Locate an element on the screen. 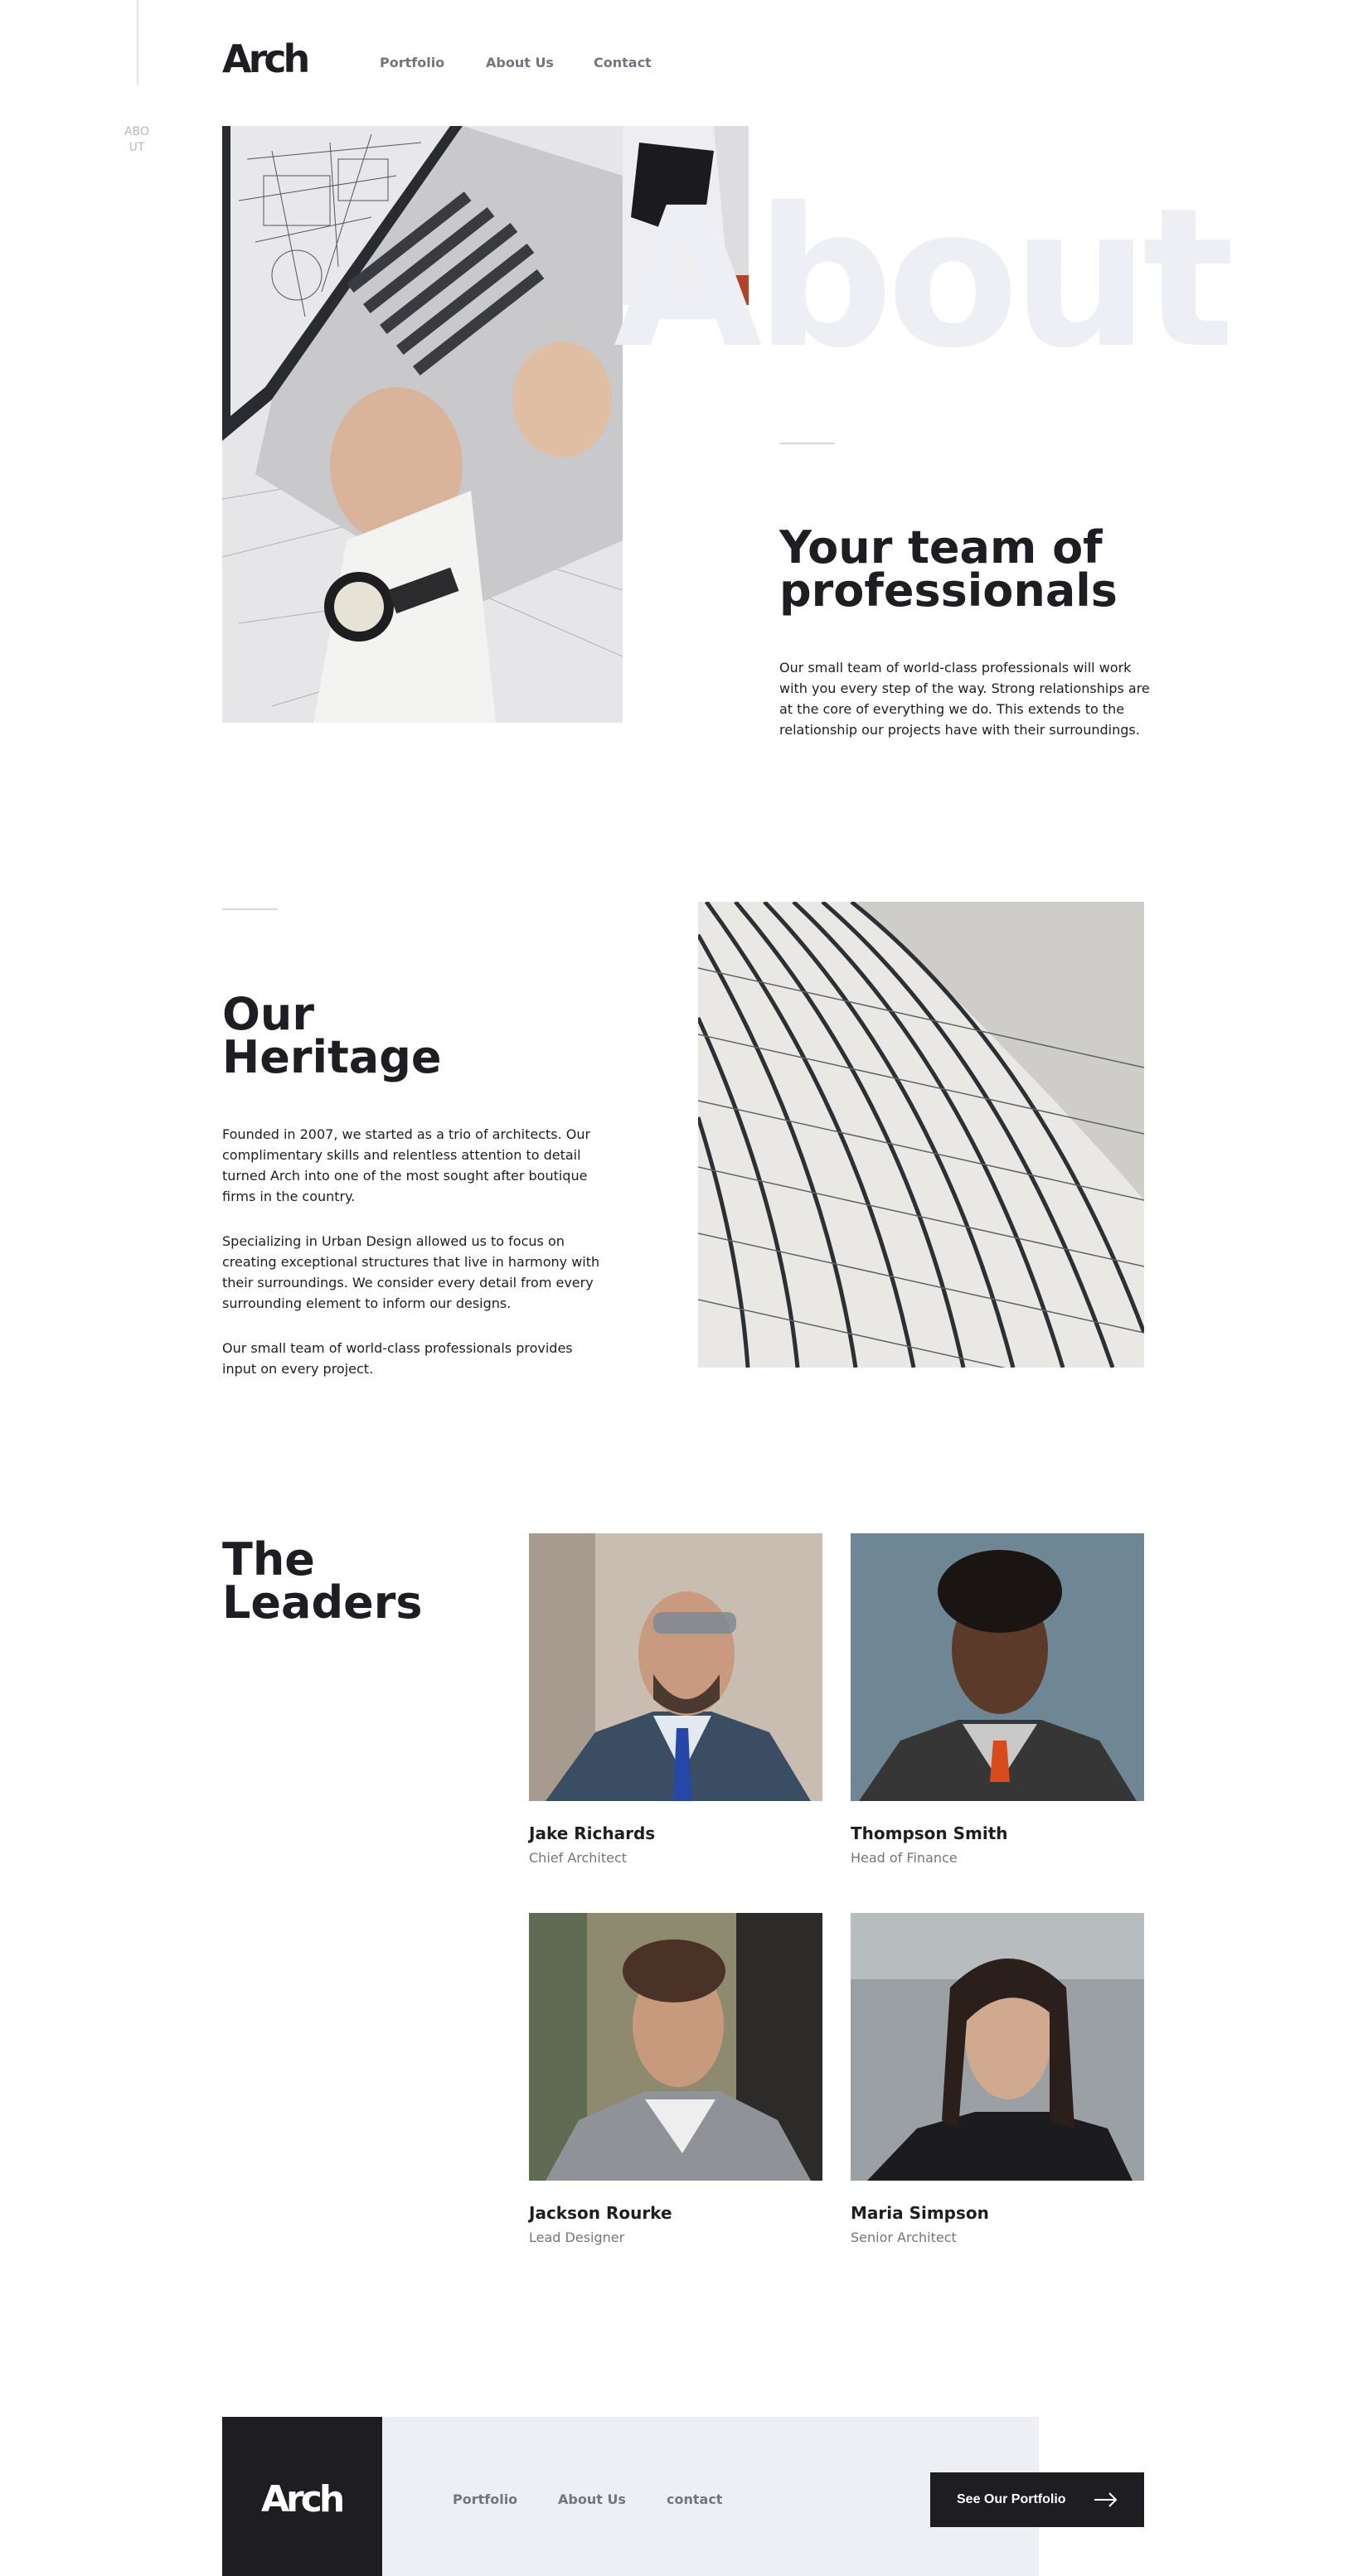 The height and width of the screenshot is (2576, 1363). leaders-title: The Leaders is located at coordinates (322, 1581).